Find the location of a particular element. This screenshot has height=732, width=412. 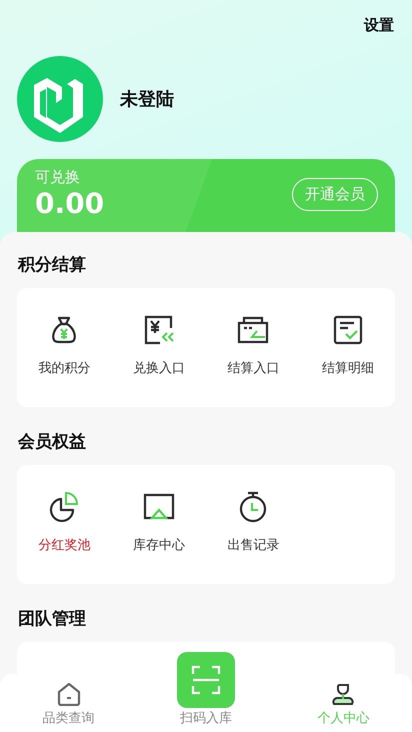

tab: 品类查询 is located at coordinates (69, 703).